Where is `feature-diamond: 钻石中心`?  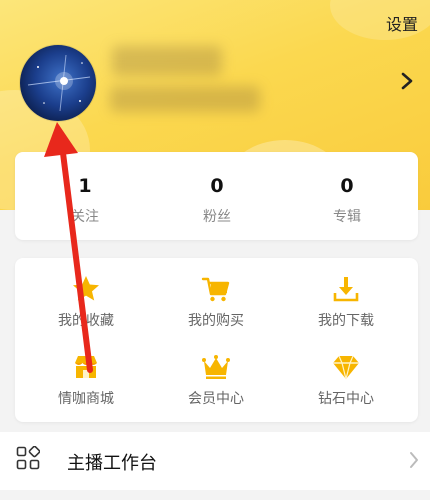 feature-diamond: 钻石中心 is located at coordinates (346, 380).